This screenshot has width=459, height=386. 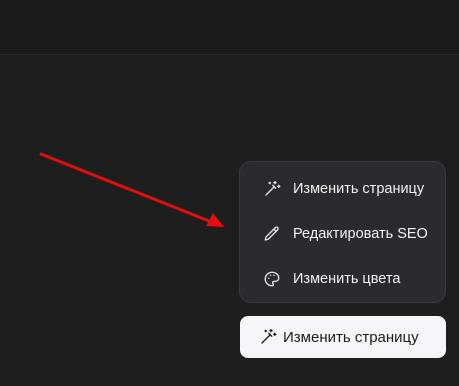 I want to click on edit-page-button: Изменить страницу, so click(x=343, y=337).